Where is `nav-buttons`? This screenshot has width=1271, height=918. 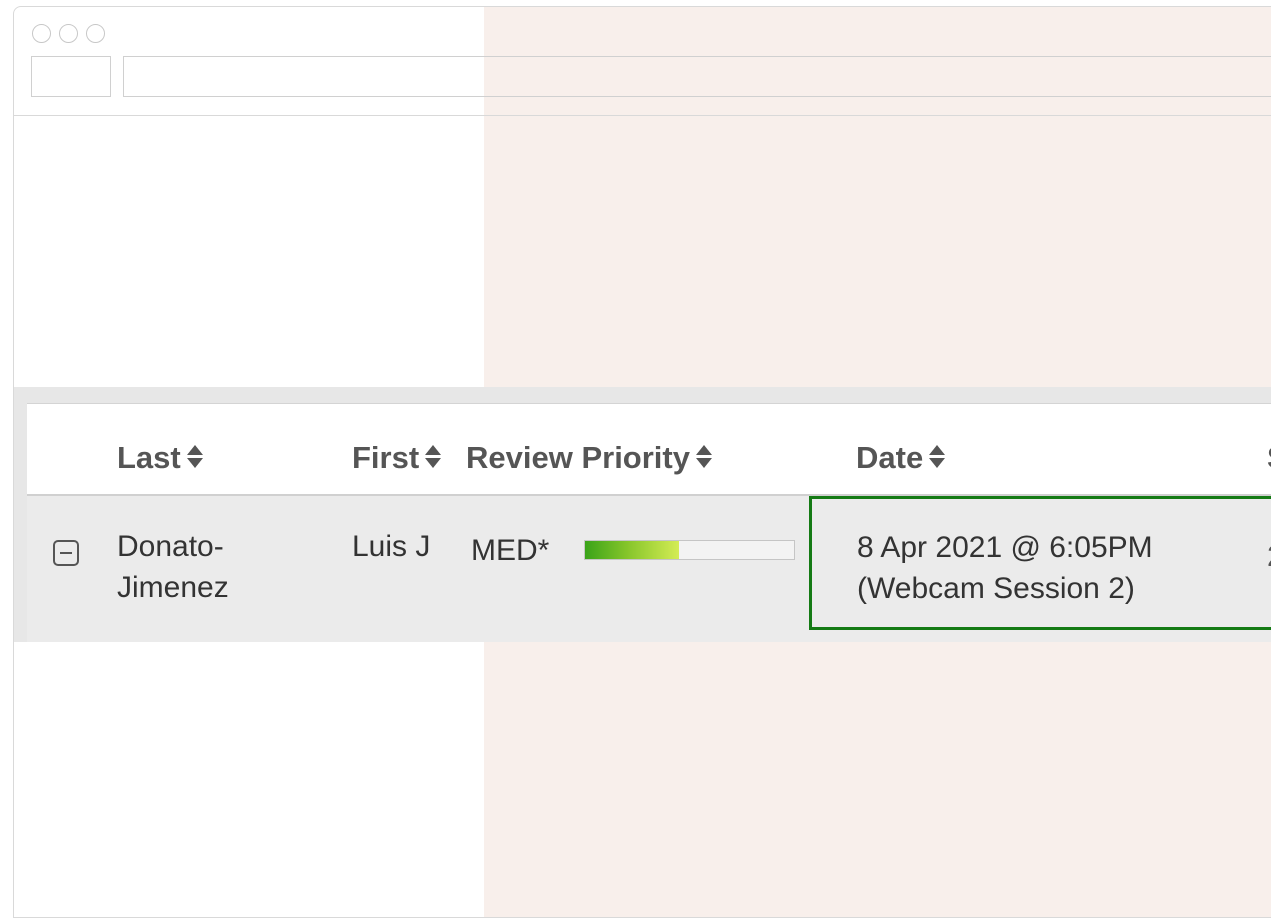
nav-buttons is located at coordinates (71, 76).